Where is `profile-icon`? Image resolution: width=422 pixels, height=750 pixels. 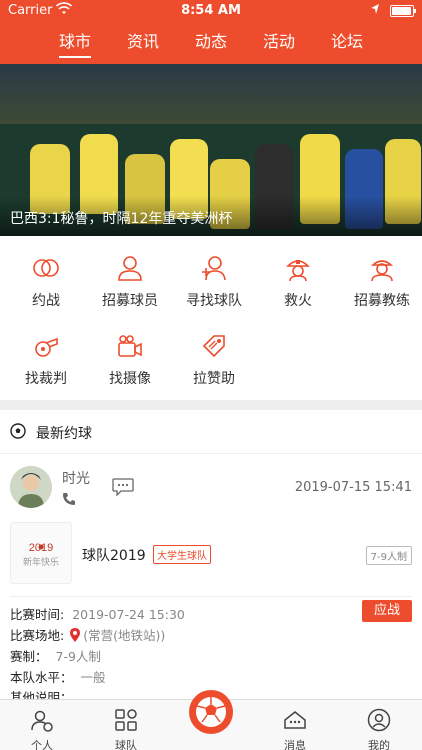
profile-icon is located at coordinates (379, 720).